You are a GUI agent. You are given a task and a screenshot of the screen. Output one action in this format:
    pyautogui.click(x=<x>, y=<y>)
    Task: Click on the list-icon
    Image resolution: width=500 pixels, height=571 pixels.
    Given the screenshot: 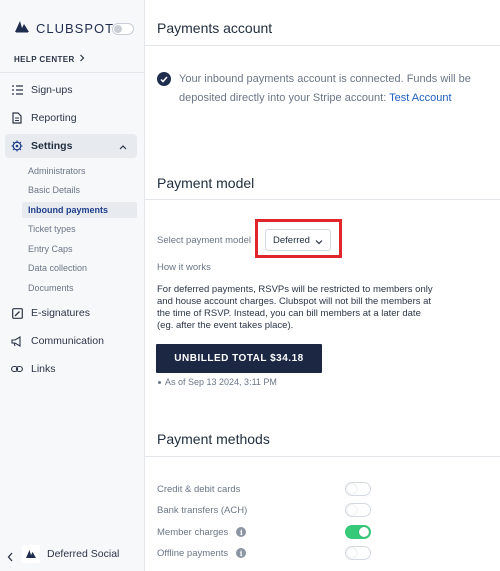 What is the action you would take?
    pyautogui.click(x=17, y=90)
    